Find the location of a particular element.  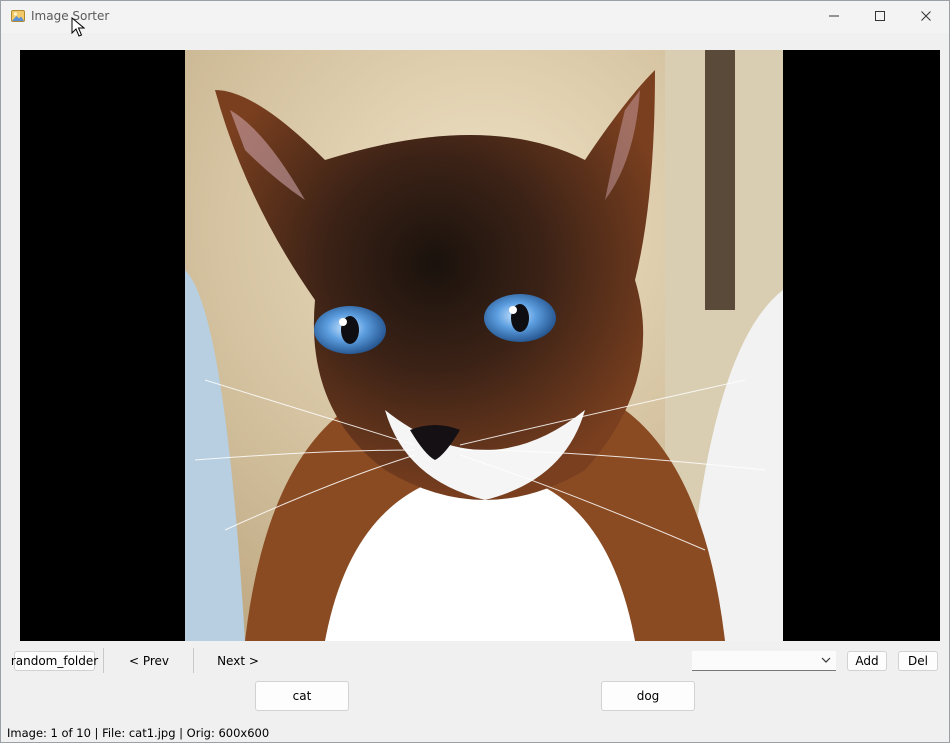

category-select is located at coordinates (764, 661).